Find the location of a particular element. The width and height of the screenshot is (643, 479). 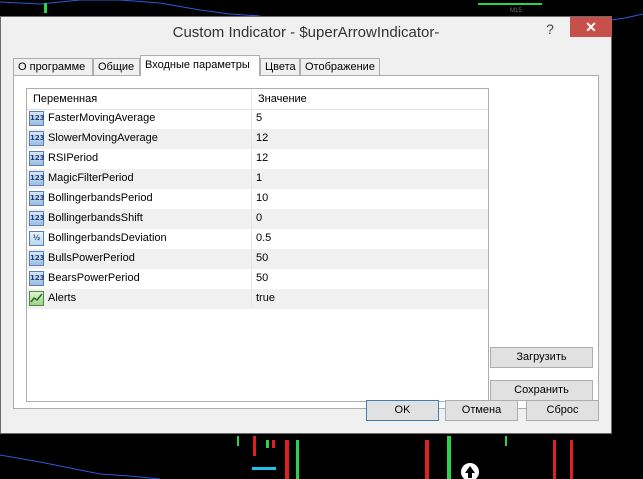

table-row: 123 RSIPeriod 12 is located at coordinates (257, 159).